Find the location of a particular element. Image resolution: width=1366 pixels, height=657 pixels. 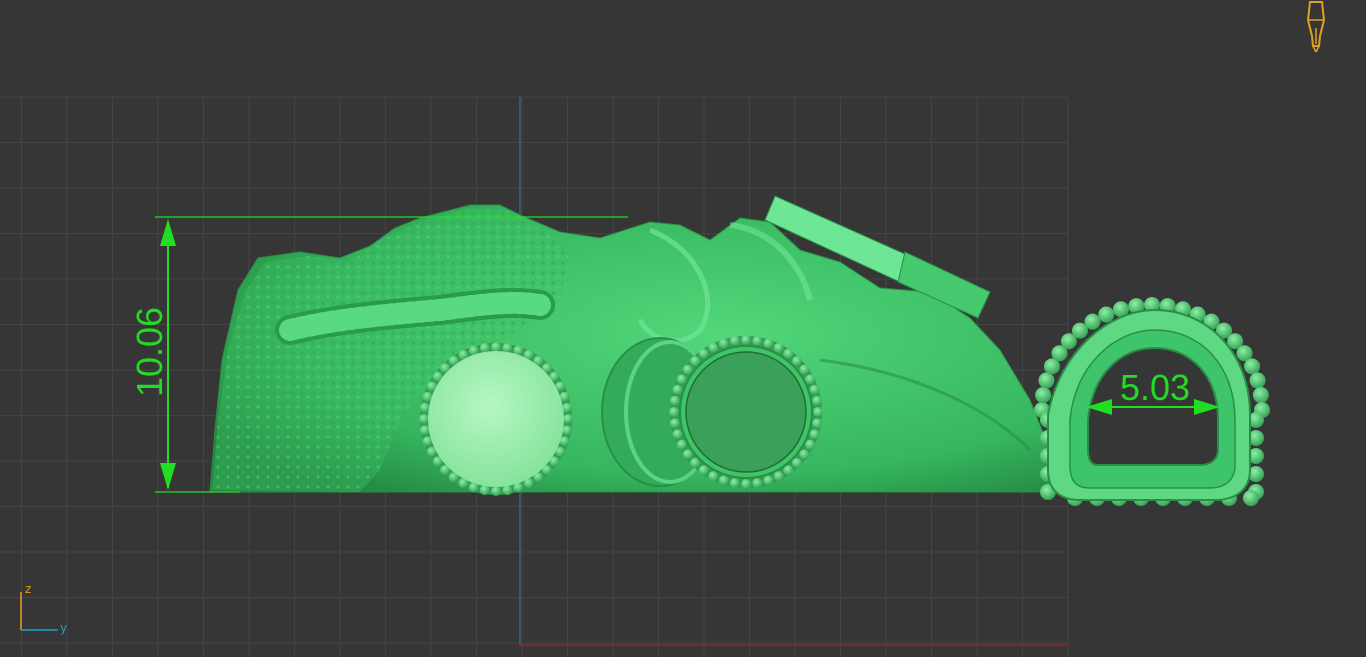

arrow-down-icon is located at coordinates (168, 476).